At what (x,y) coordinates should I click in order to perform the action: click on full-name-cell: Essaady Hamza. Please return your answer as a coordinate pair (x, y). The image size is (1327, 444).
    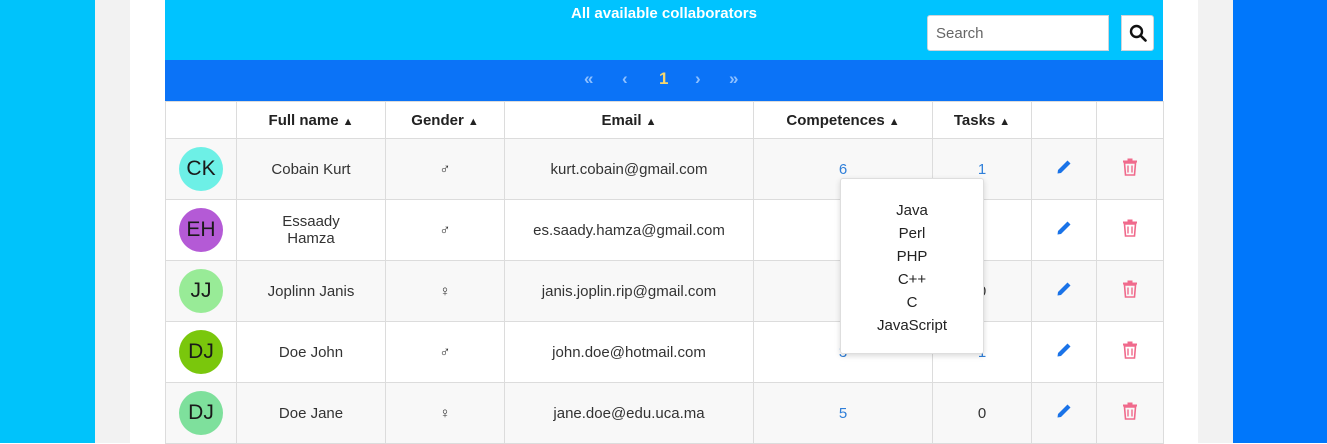
    Looking at the image, I should click on (311, 230).